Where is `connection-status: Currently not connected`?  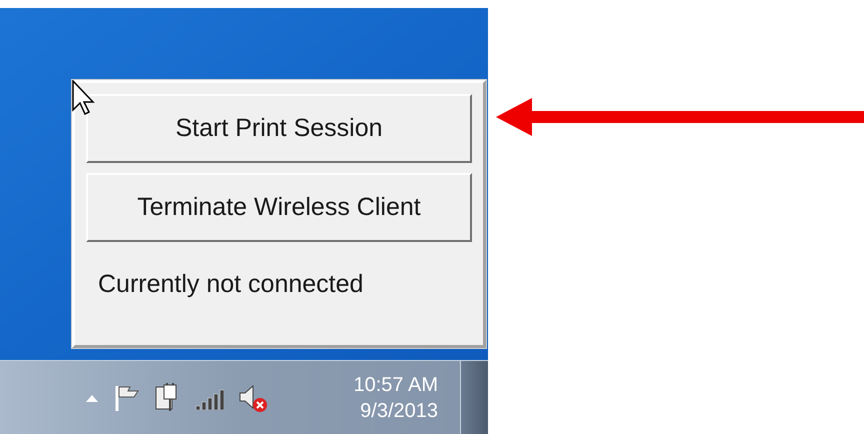
connection-status: Currently not connected is located at coordinates (230, 284).